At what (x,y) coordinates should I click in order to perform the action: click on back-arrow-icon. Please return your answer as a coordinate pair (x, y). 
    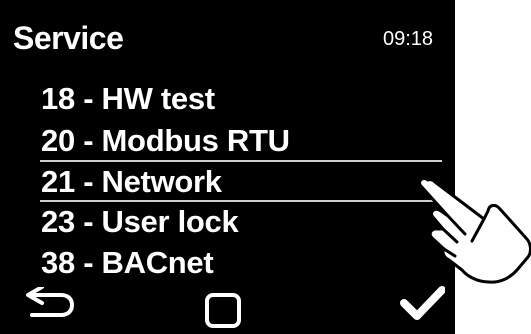
    Looking at the image, I should click on (50, 301).